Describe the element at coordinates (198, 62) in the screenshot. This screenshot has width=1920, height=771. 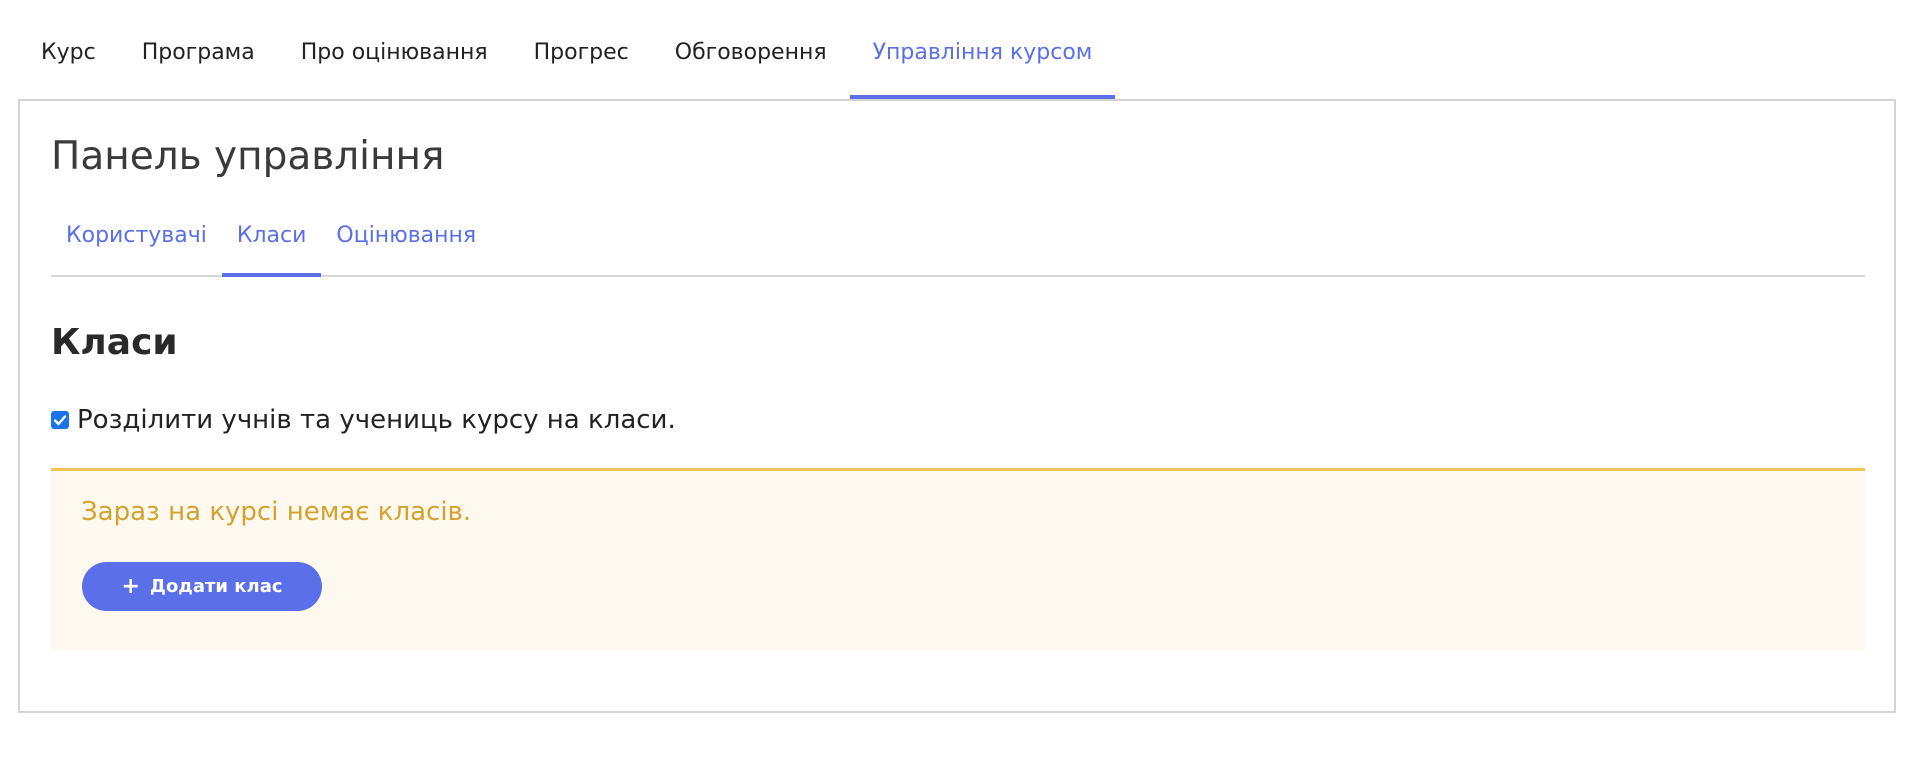
I see `tab-program: Програма` at that location.